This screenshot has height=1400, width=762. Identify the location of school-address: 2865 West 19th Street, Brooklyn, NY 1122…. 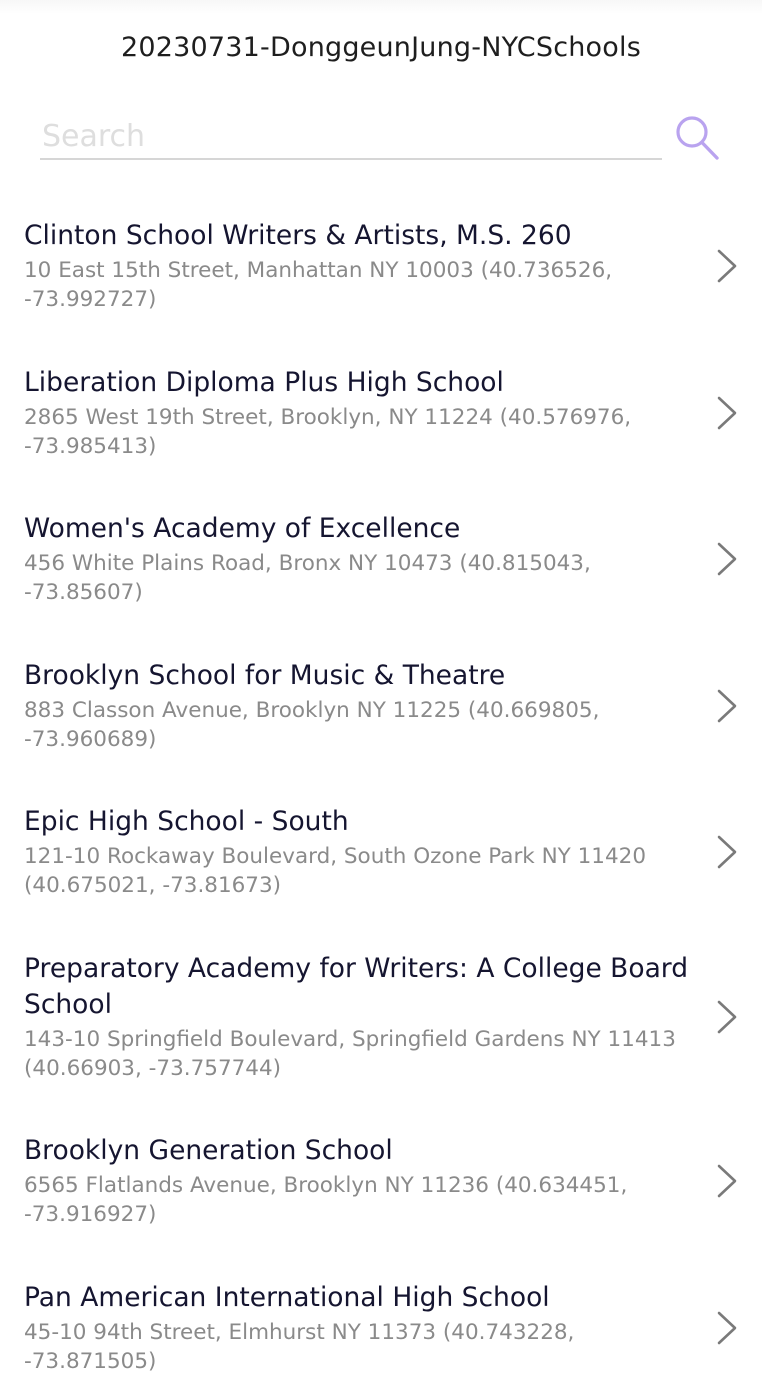
(328, 431).